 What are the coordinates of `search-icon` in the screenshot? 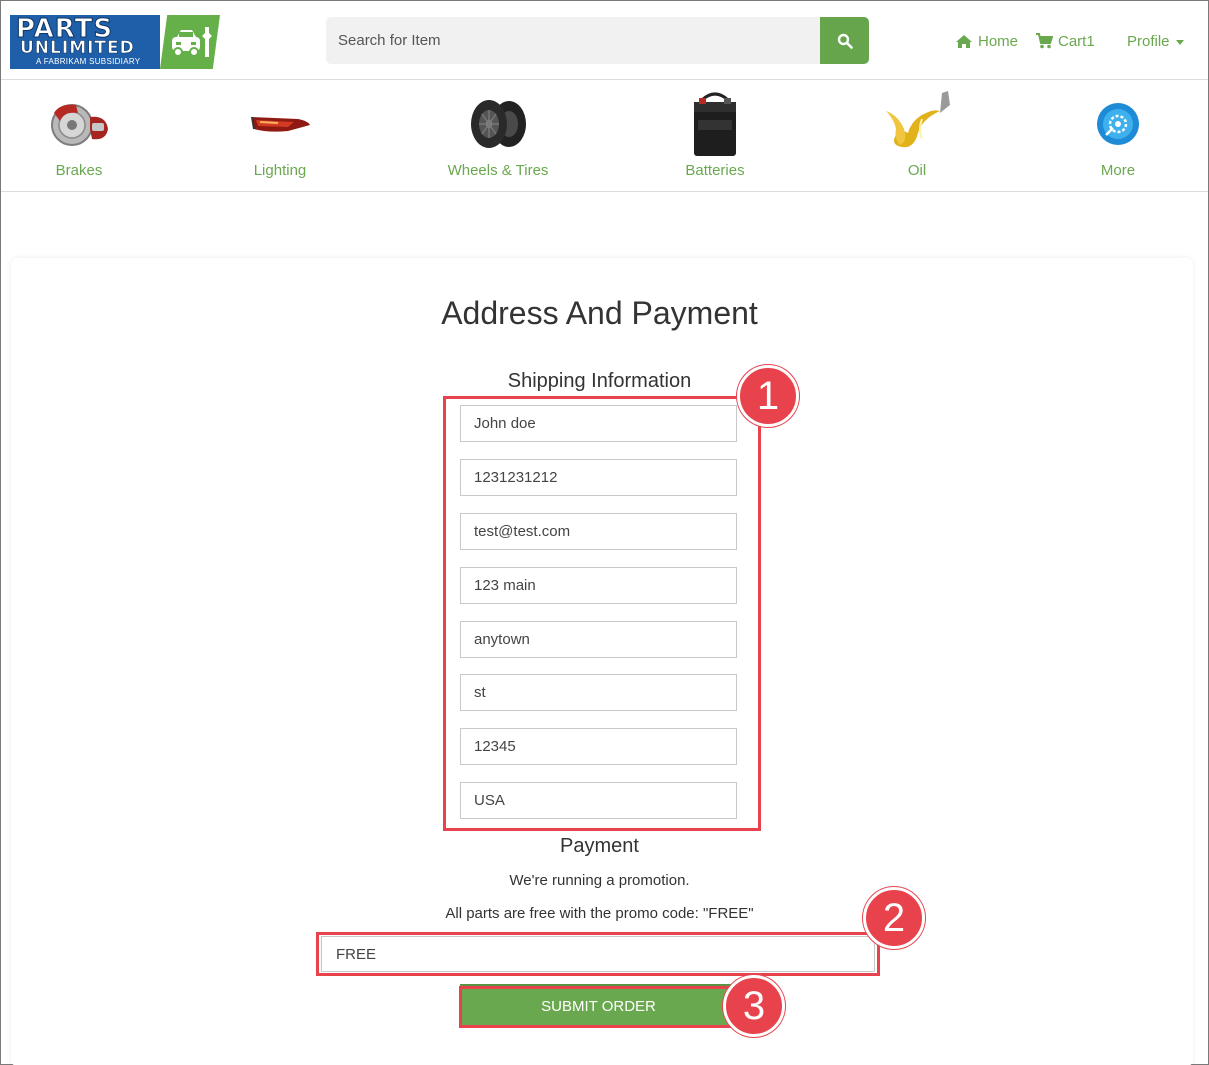 It's located at (845, 41).